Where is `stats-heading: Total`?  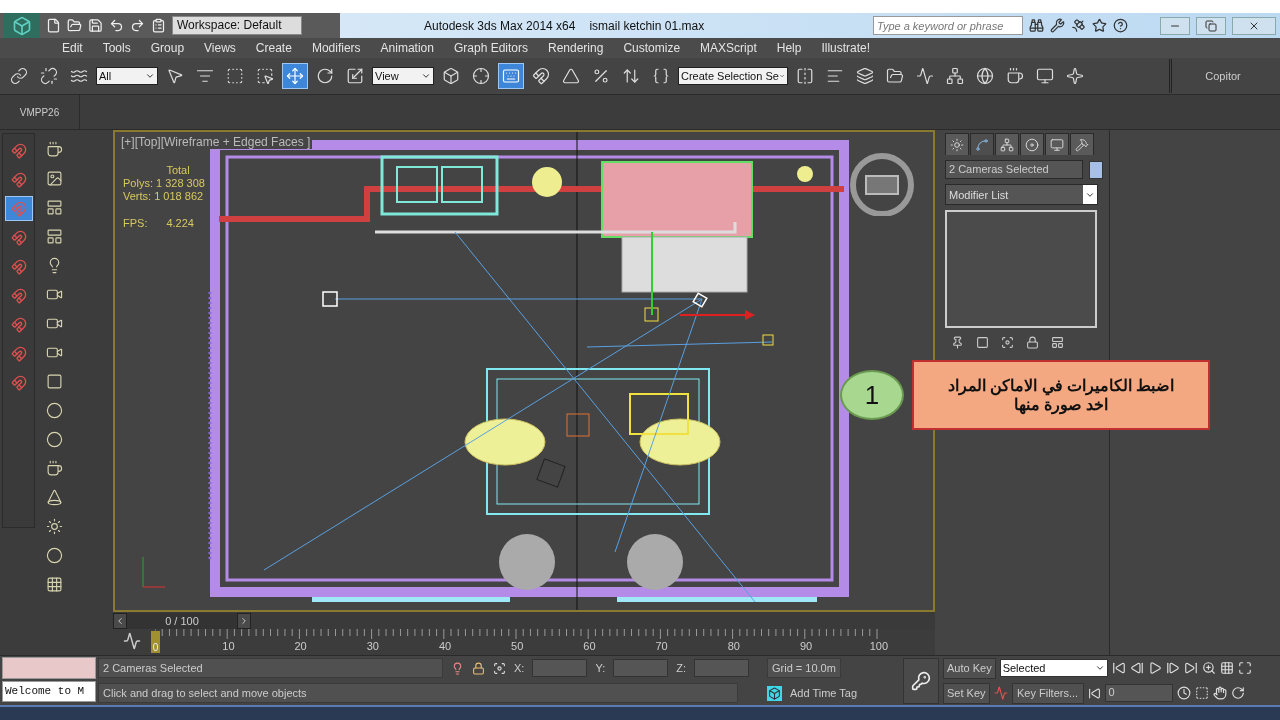 stats-heading: Total is located at coordinates (178, 170).